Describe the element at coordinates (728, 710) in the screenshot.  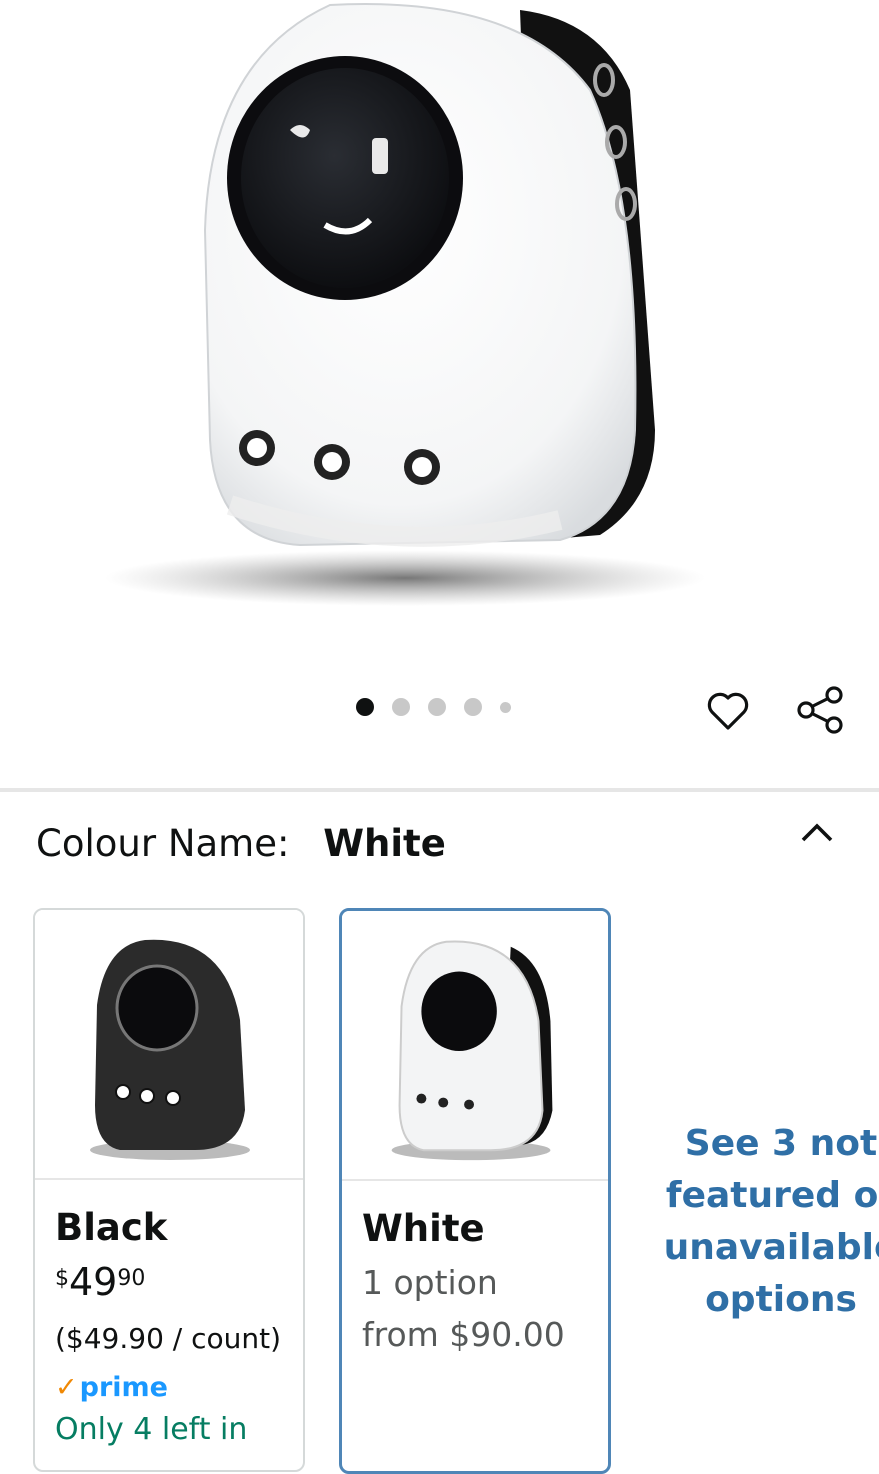
I see `heart-outline-icon` at that location.